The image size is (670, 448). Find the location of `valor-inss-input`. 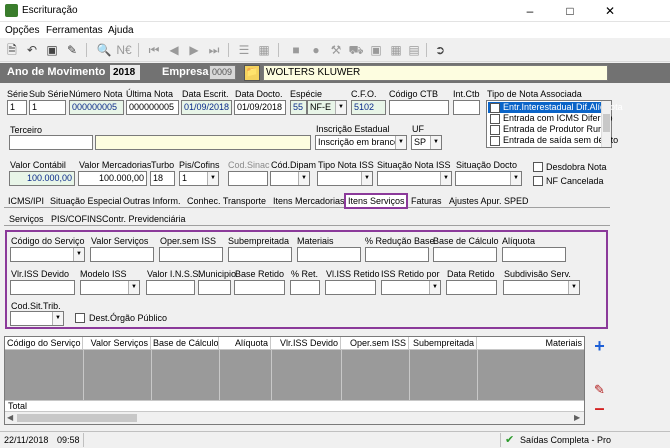

valor-inss-input is located at coordinates (170, 287).